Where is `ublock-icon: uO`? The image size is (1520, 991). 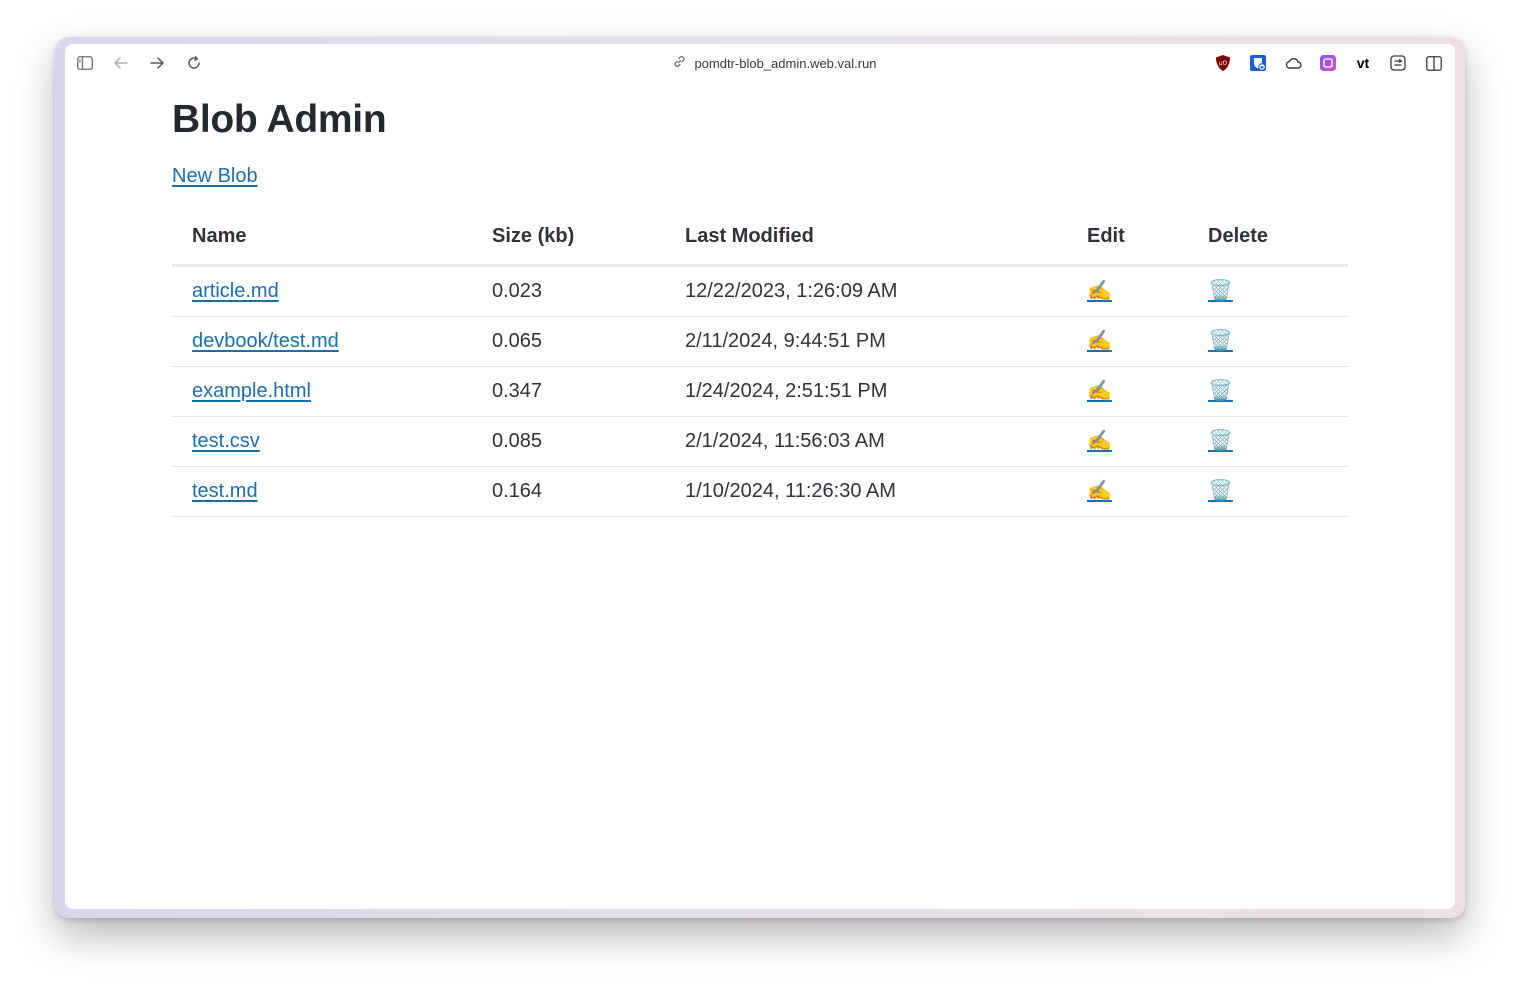
ublock-icon: uO is located at coordinates (1223, 63).